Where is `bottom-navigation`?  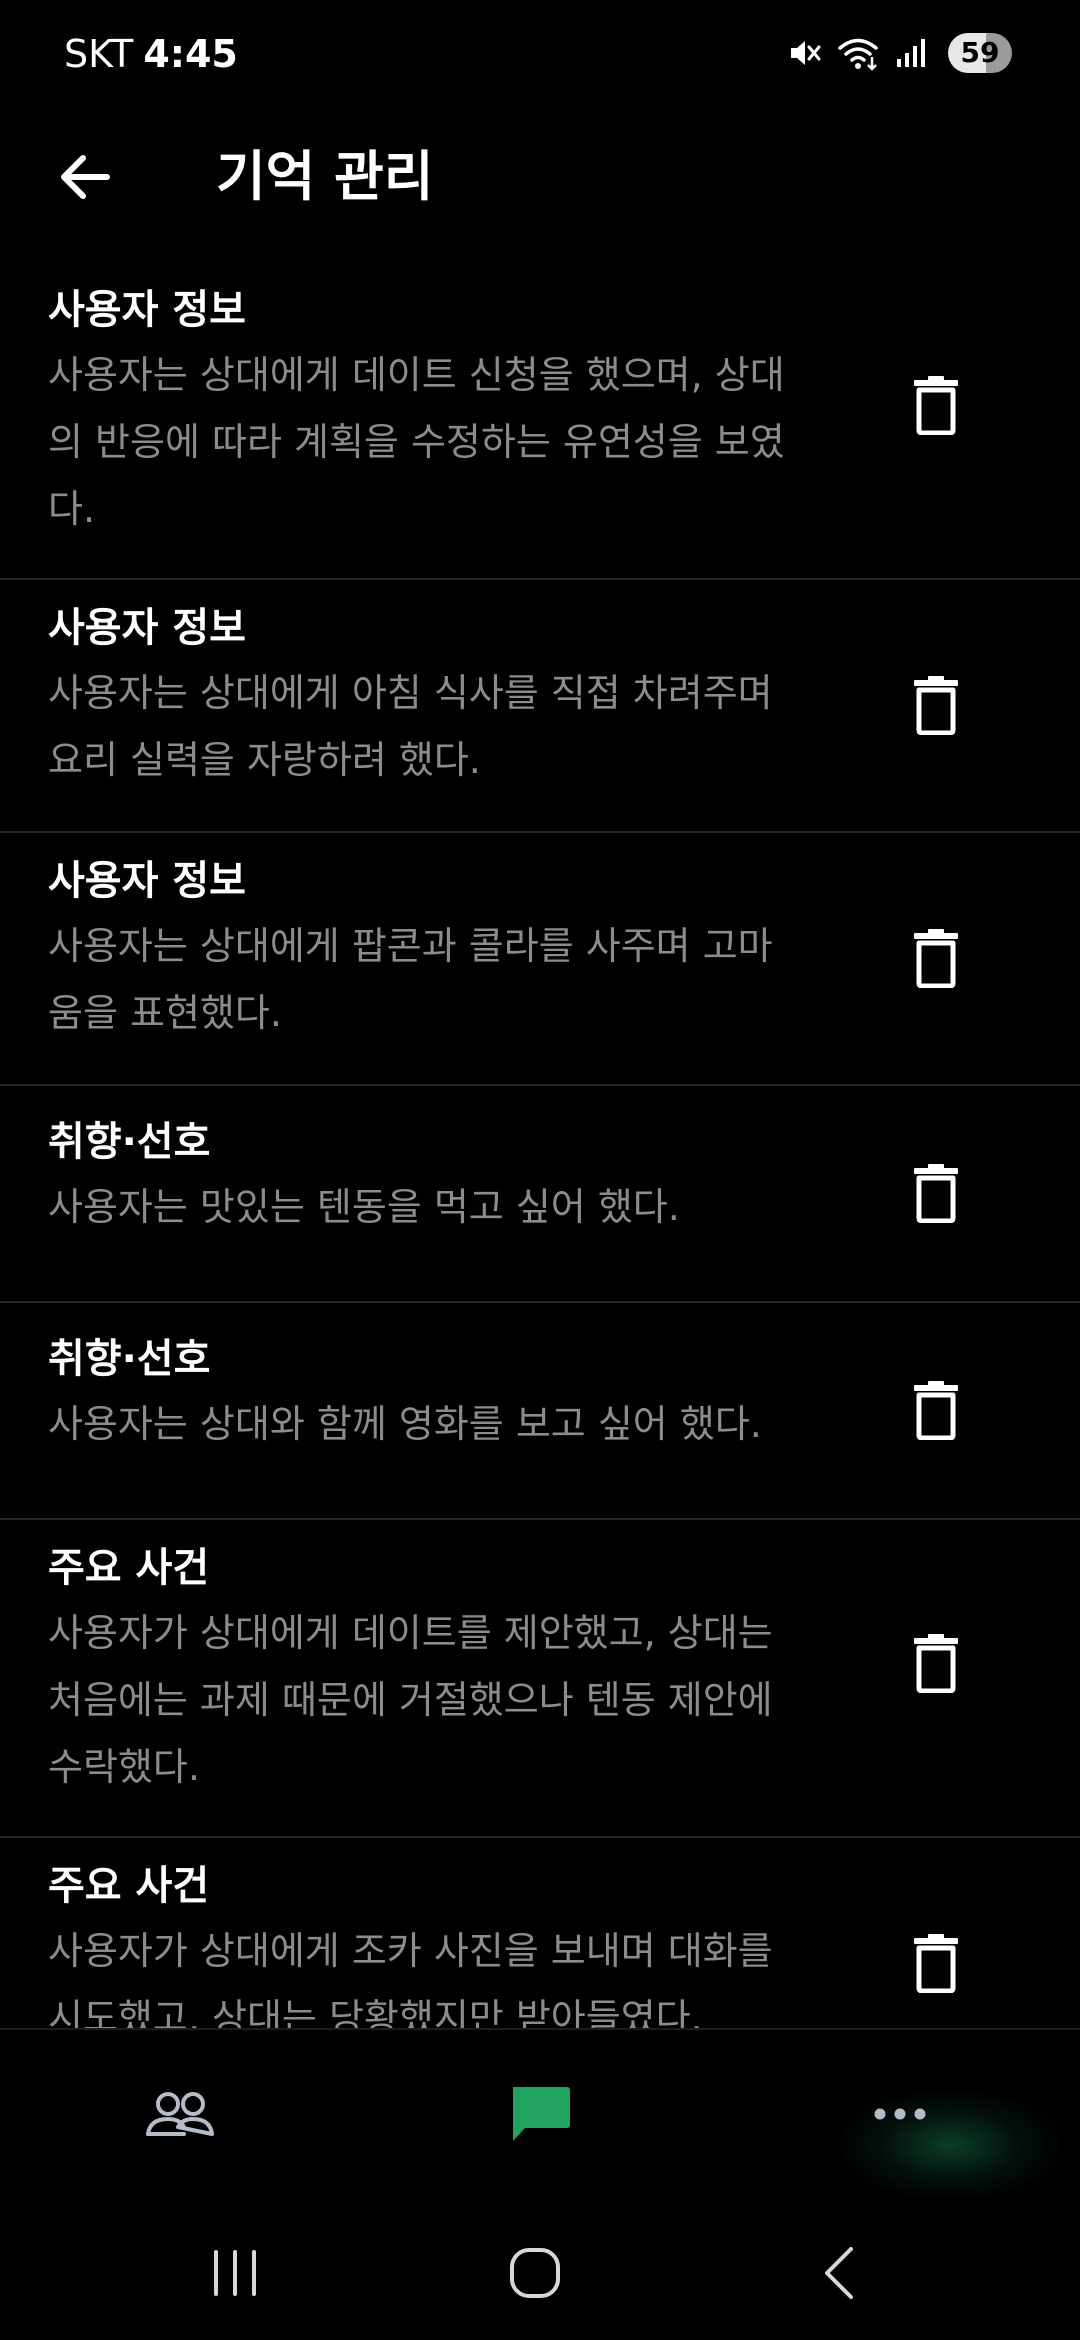 bottom-navigation is located at coordinates (540, 2114).